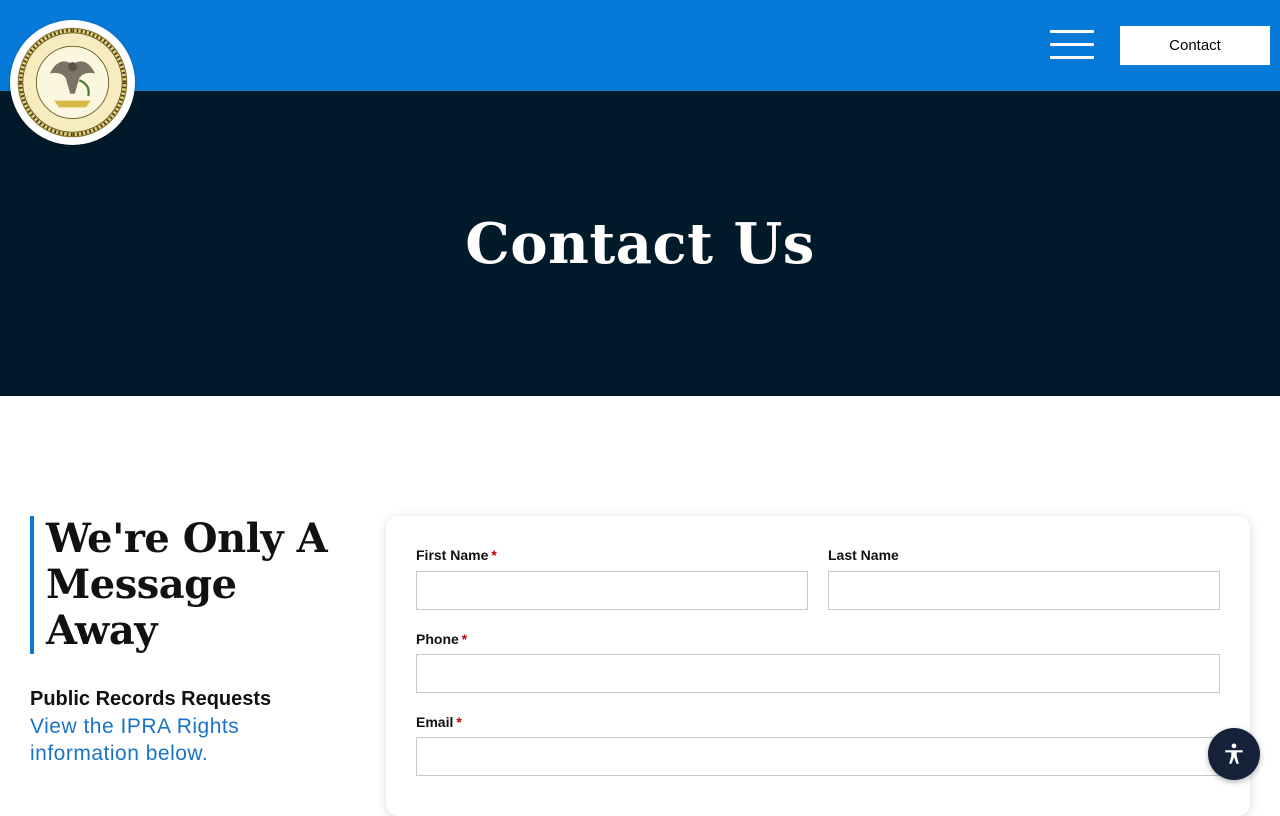 Image resolution: width=1280 pixels, height=816 pixels. Describe the element at coordinates (151, 699) in the screenshot. I see `public-records-title: Public Records Requests` at that location.